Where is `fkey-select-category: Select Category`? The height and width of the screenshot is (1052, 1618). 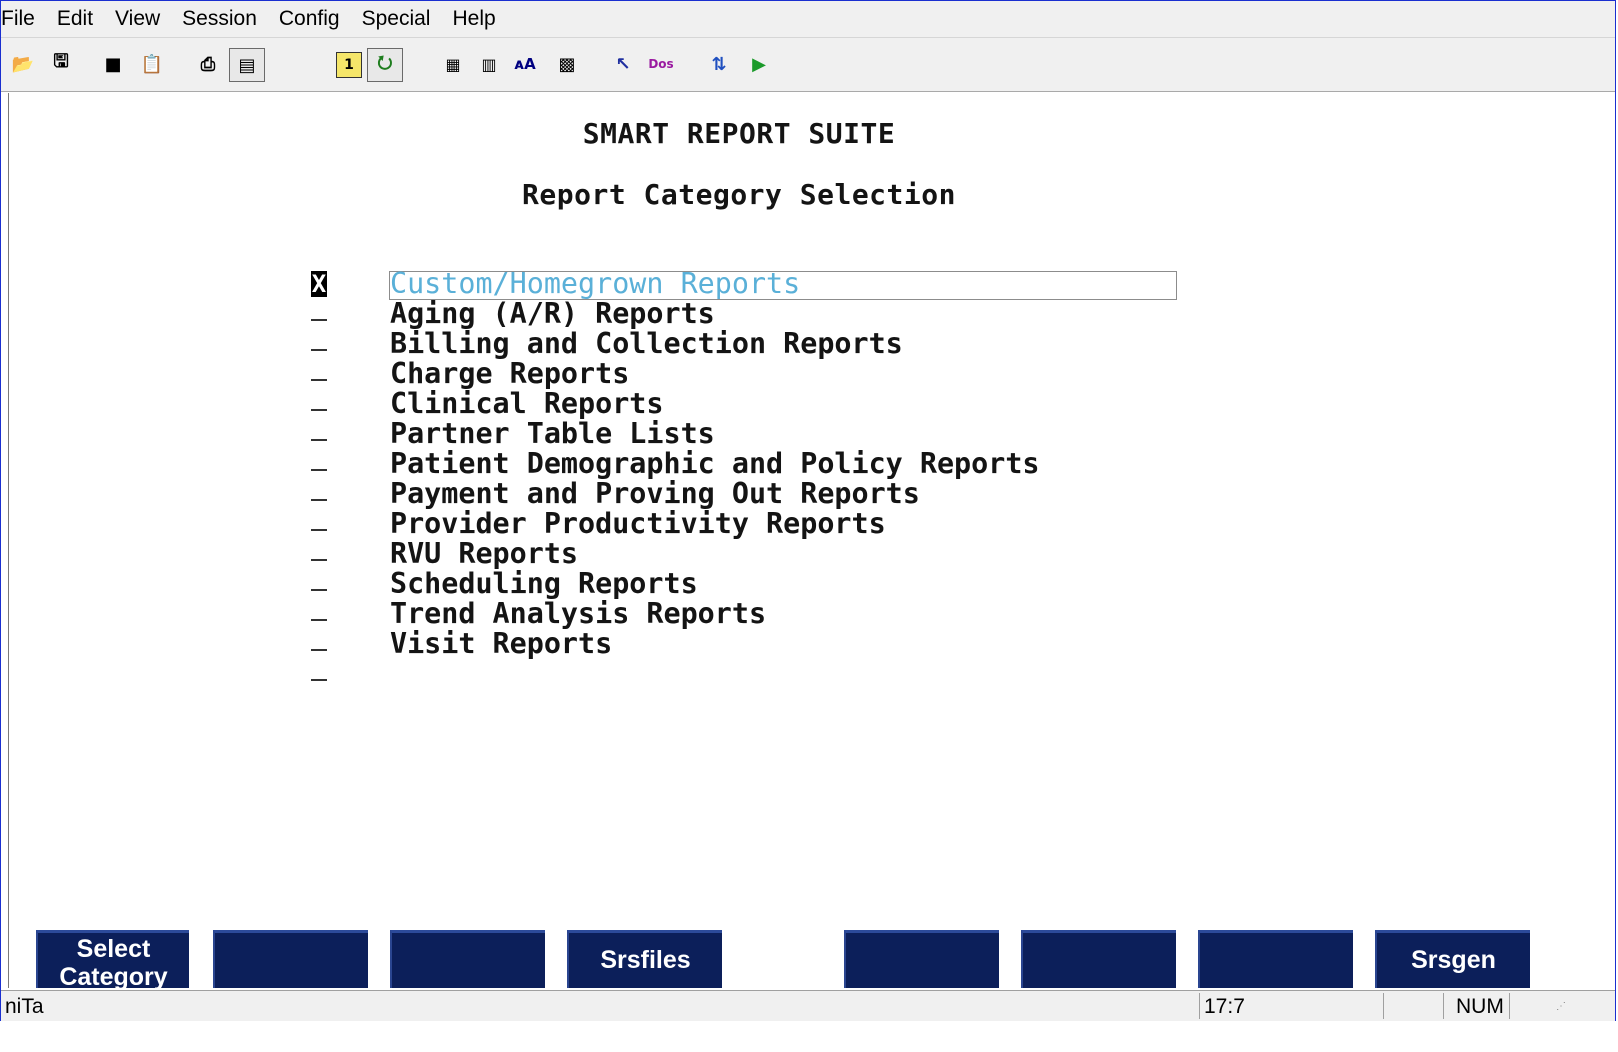
fkey-select-category: Select Category is located at coordinates (112, 959).